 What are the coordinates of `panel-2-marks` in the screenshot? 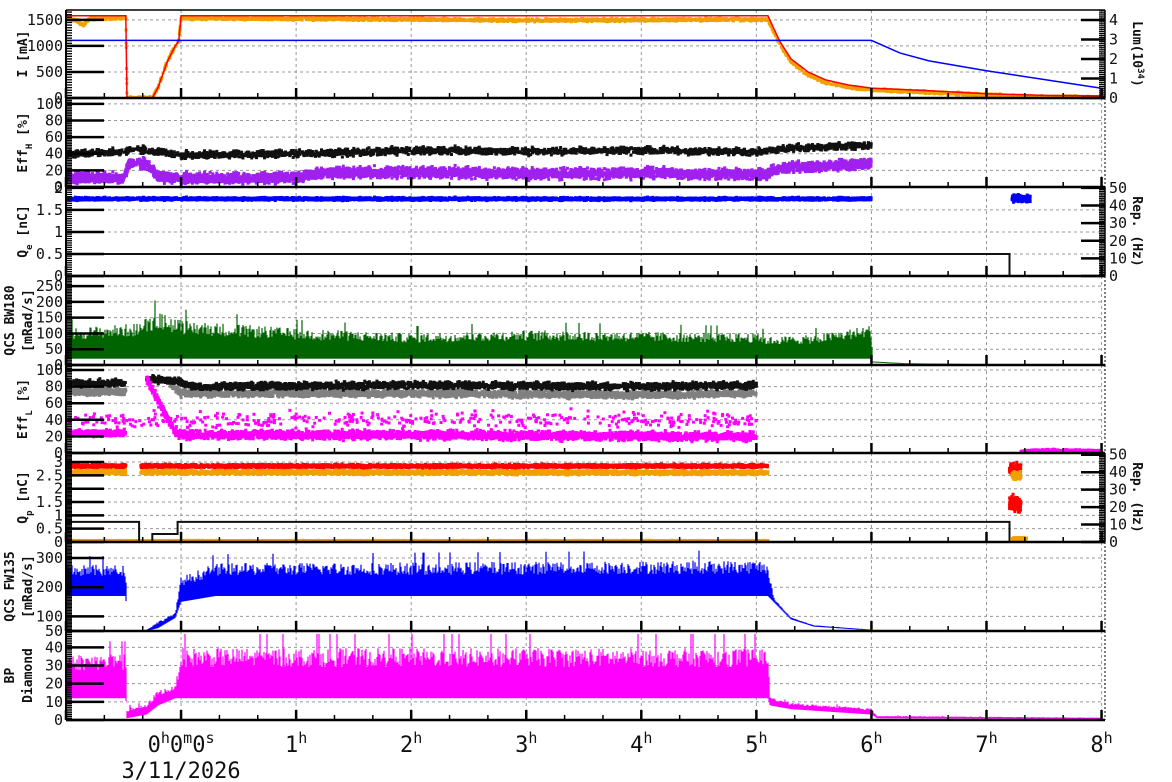 It's located at (469, 163).